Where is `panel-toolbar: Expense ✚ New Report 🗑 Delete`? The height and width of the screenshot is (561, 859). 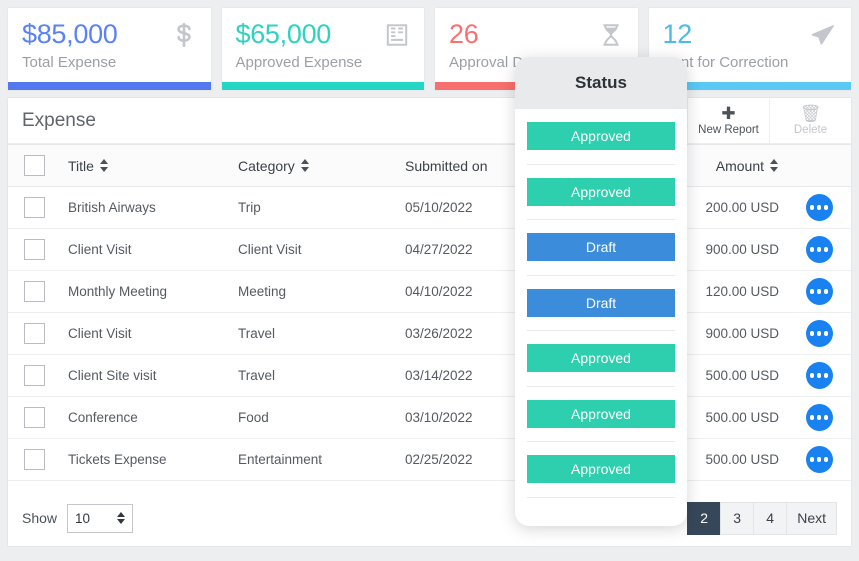
panel-toolbar: Expense ✚ New Report 🗑 Delete is located at coordinates (429, 121).